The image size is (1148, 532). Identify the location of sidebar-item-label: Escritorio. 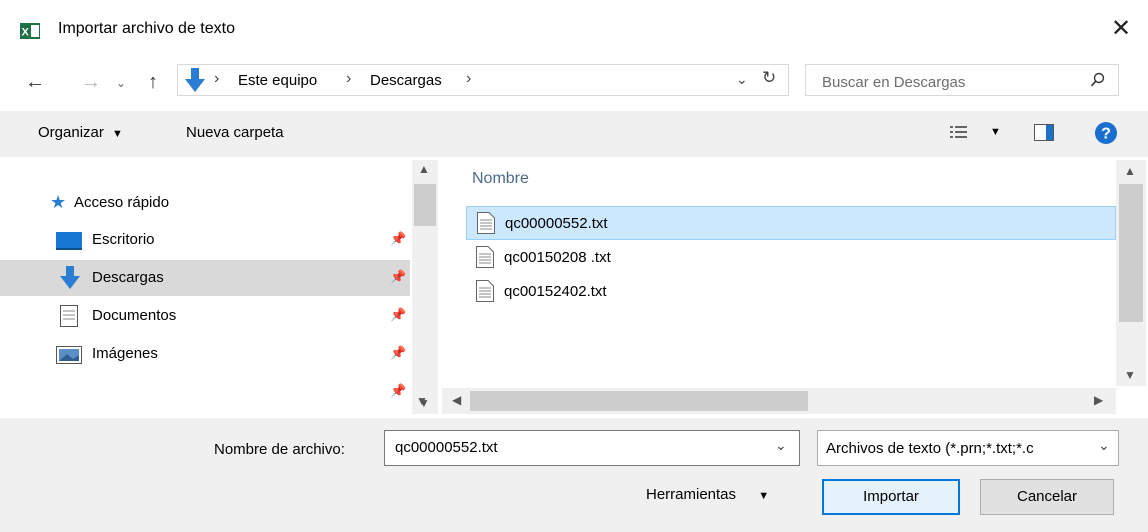
(123, 239).